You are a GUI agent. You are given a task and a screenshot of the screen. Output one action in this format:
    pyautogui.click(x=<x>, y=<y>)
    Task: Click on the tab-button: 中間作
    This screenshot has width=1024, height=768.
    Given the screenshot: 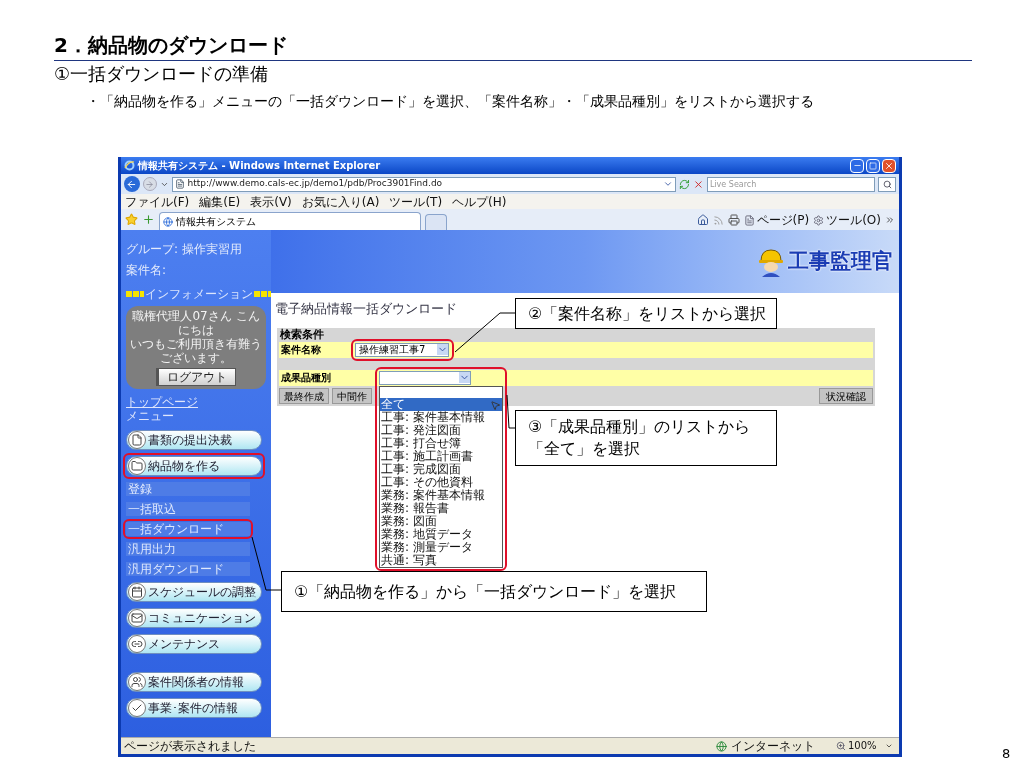 What is the action you would take?
    pyautogui.click(x=352, y=395)
    